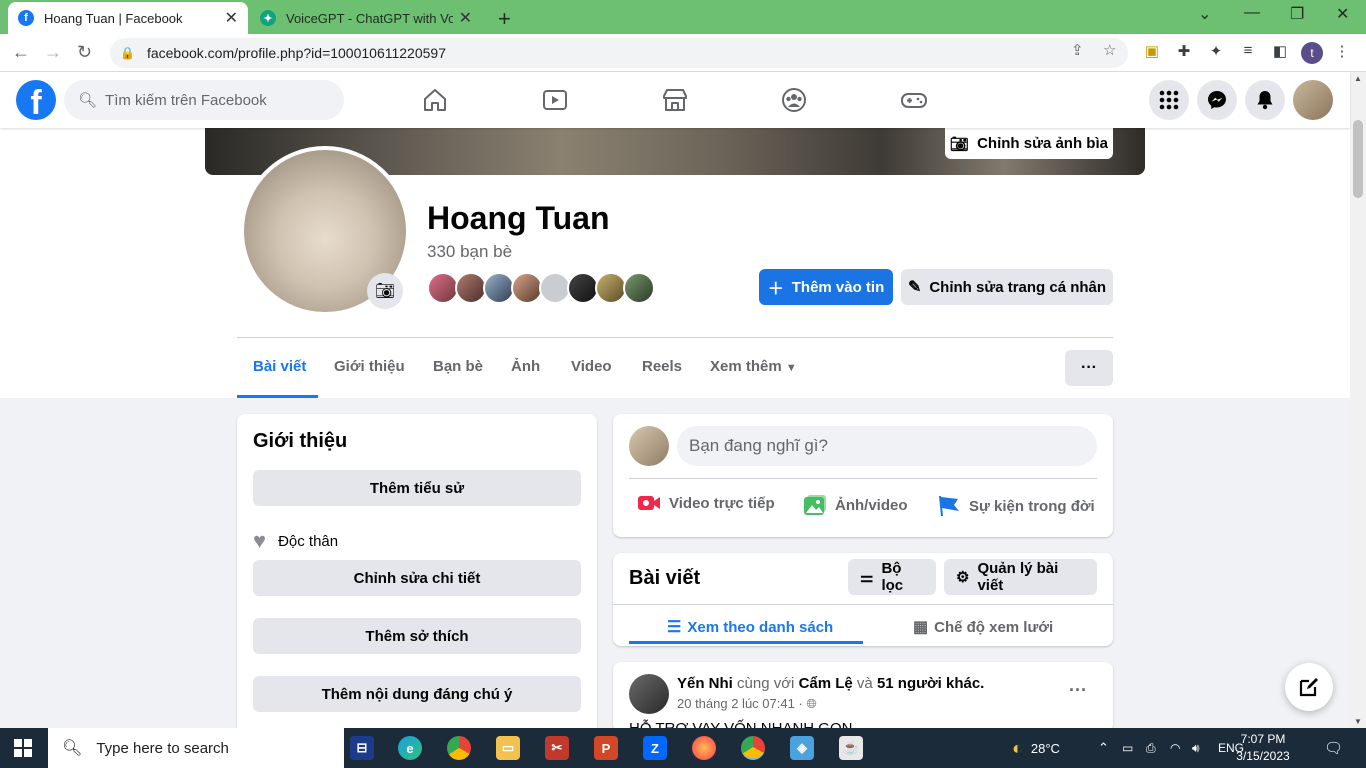 This screenshot has height=768, width=1366. Describe the element at coordinates (1007, 287) in the screenshot. I see `edit-profile-button: ✎ Chỉnh sửa trang cá nhân` at that location.